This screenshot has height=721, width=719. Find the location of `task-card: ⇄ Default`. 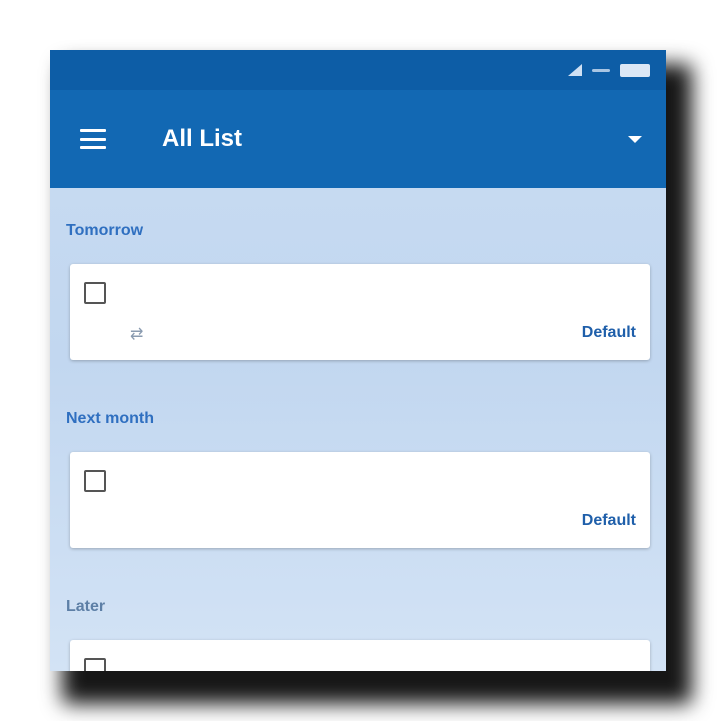

task-card: ⇄ Default is located at coordinates (360, 312).